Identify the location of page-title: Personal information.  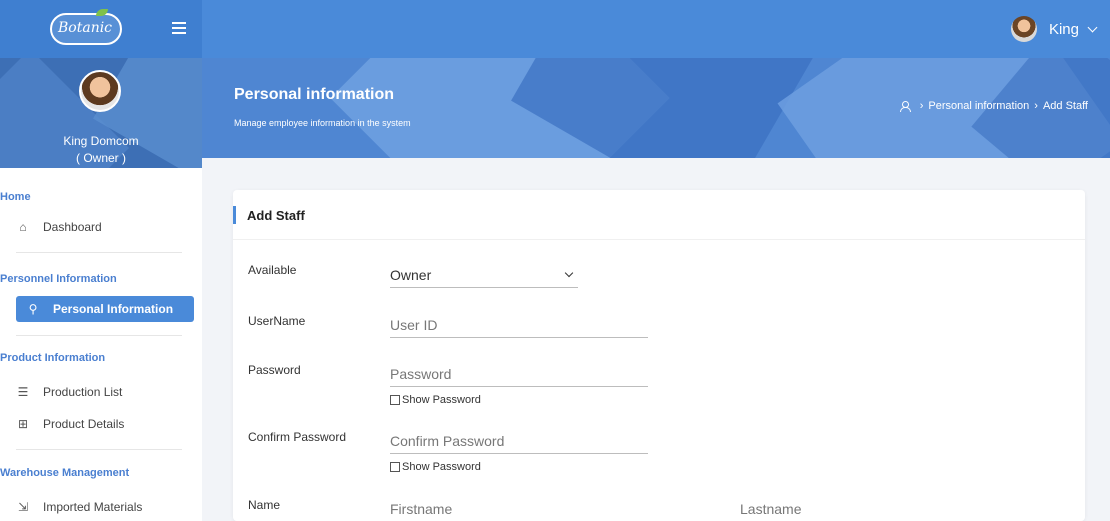
(314, 94).